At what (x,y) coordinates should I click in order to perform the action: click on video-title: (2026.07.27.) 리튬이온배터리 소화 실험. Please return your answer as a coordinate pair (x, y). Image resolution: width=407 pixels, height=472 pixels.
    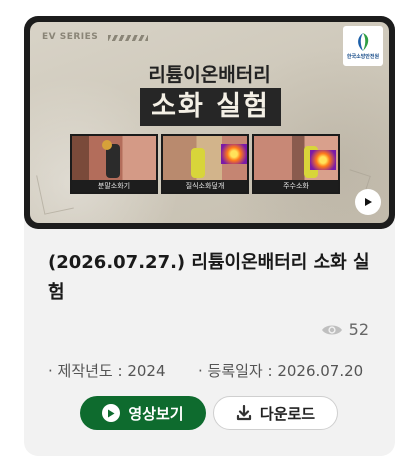
    Looking at the image, I should click on (213, 278).